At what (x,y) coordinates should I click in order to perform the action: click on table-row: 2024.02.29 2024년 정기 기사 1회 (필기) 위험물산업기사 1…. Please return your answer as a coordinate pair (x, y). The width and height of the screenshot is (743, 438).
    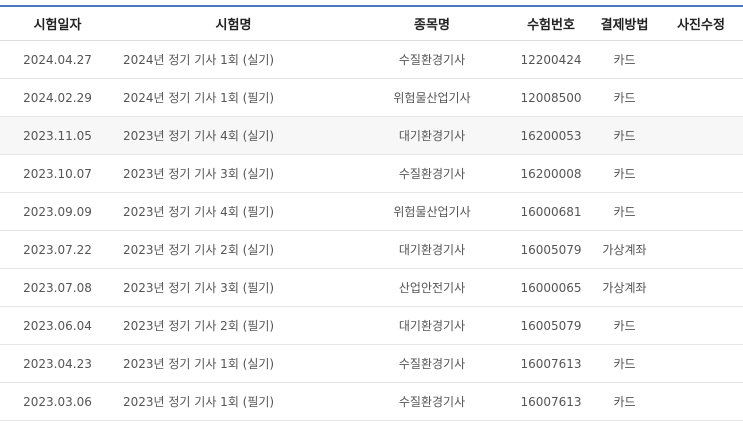
    Looking at the image, I should click on (371, 97).